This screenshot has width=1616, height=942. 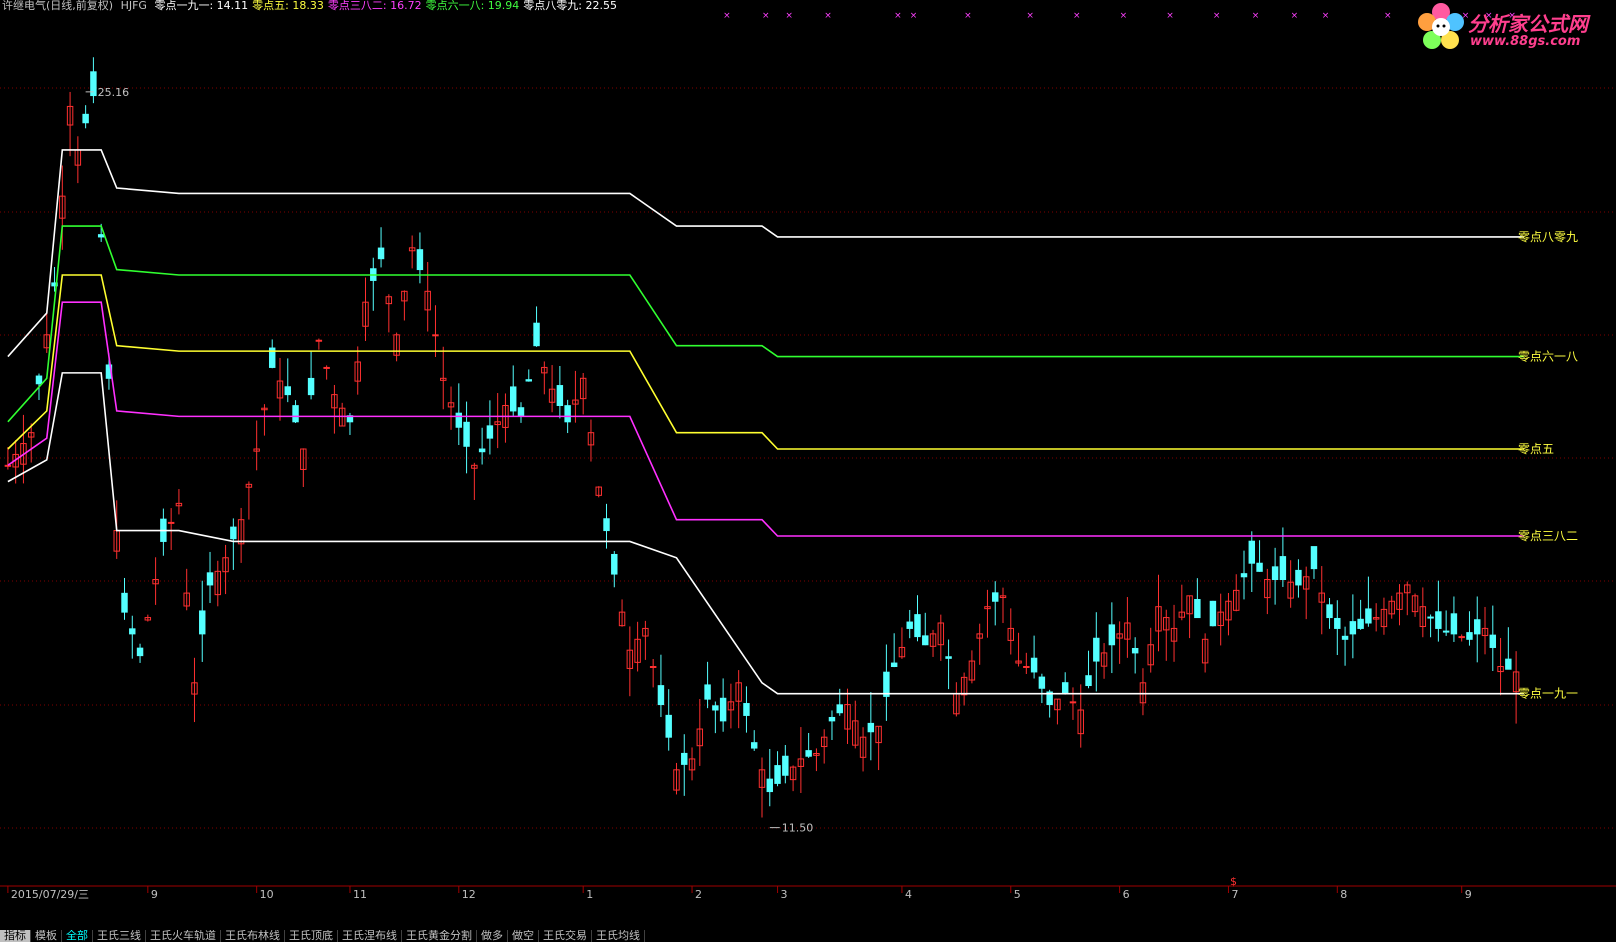 What do you see at coordinates (914, 16) in the screenshot?
I see `signal-mark-5: ×` at bounding box center [914, 16].